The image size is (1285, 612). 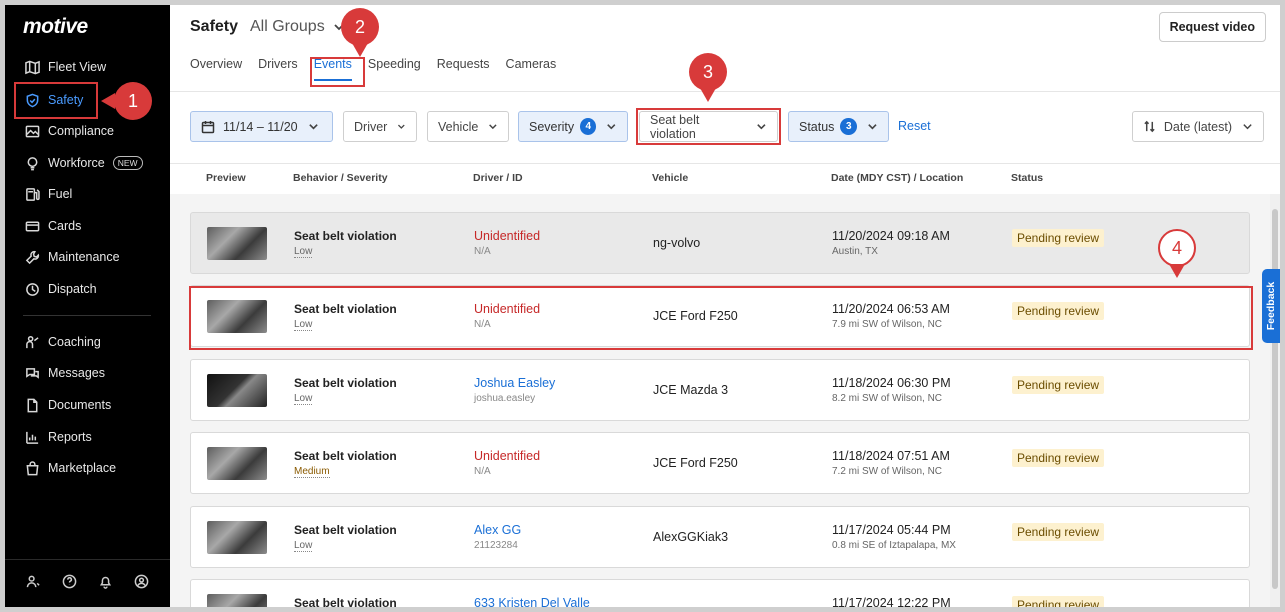 I want to click on sidebar-item-documents: Documents, so click(x=86, y=405).